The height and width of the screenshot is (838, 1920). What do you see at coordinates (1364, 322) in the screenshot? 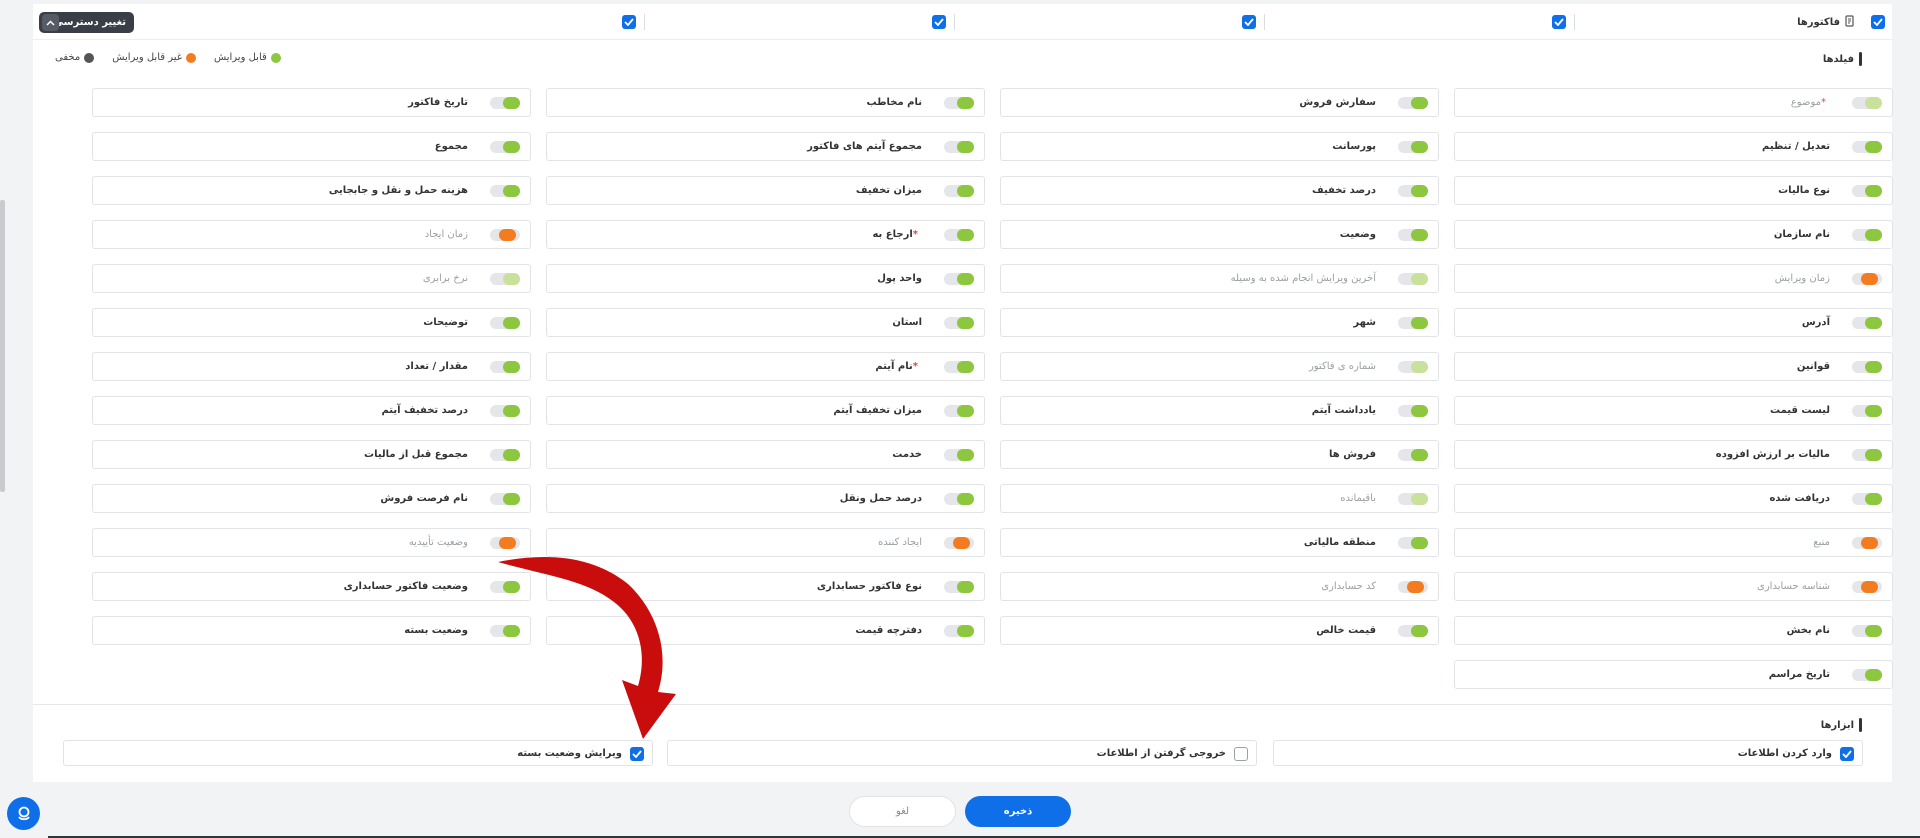
I see `field-label-text: شهر` at bounding box center [1364, 322].